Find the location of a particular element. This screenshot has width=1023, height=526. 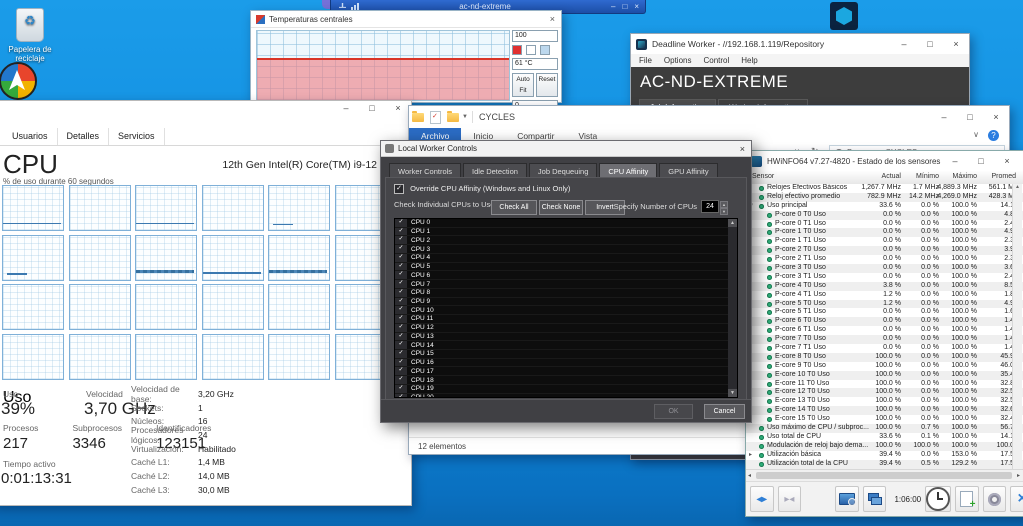

check-all-button: Check All is located at coordinates (514, 207).